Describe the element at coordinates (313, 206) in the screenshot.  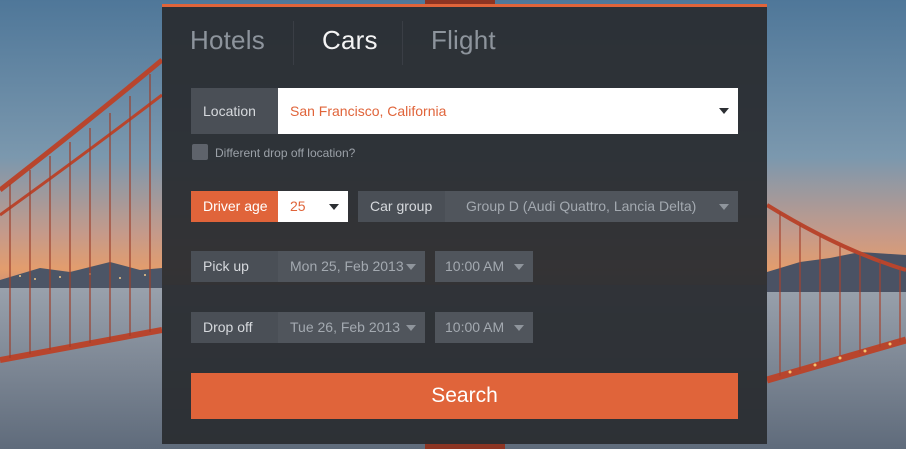
I see `driver-age-dropdown: 25` at that location.